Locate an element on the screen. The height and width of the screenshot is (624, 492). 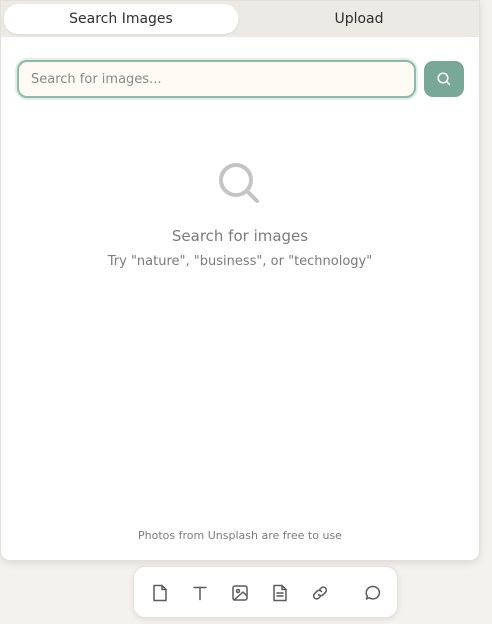
comment-icon is located at coordinates (373, 593).